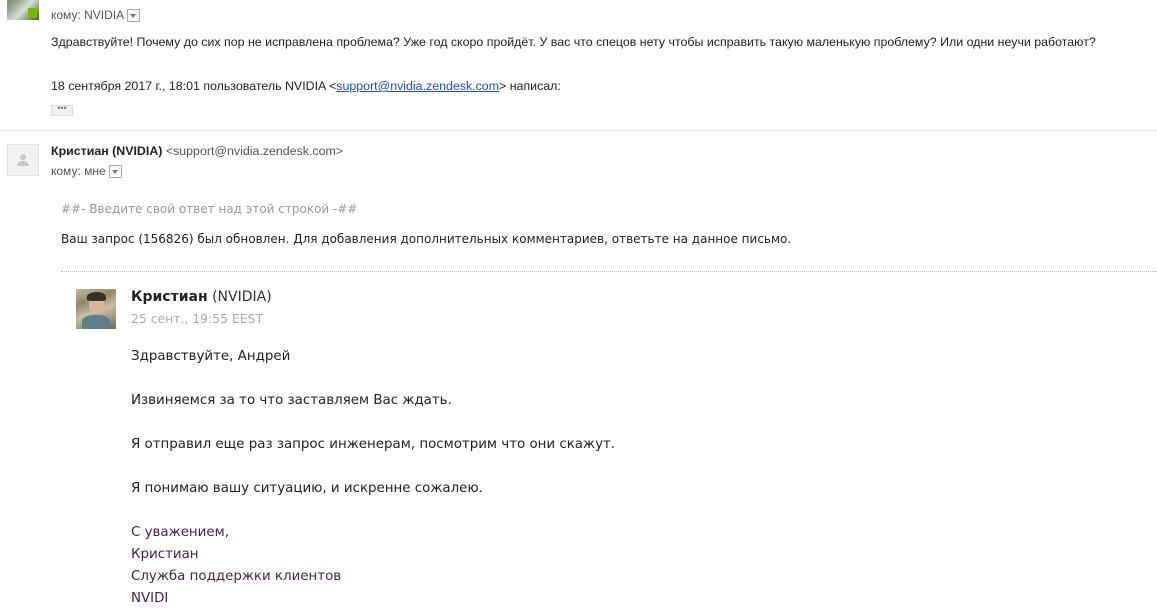 The height and width of the screenshot is (614, 1157). I want to click on dotted-divider, so click(609, 271).